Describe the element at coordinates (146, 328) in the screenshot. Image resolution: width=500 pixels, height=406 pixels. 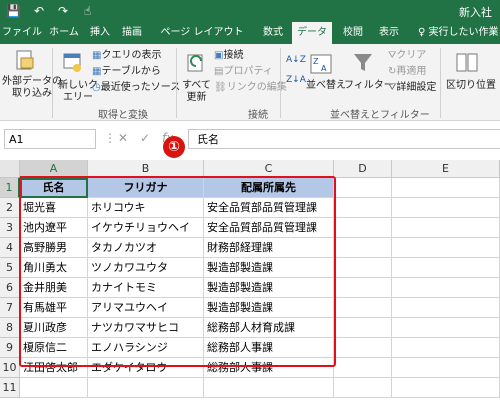
I see `table-cell: ナツカワマサヒコ` at that location.